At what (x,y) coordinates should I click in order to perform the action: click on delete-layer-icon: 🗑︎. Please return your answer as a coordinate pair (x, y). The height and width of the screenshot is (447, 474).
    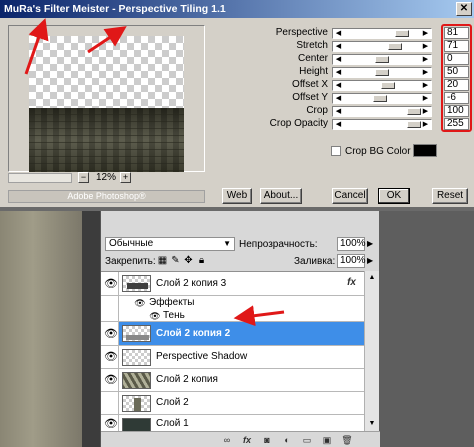
    Looking at the image, I should click on (347, 440).